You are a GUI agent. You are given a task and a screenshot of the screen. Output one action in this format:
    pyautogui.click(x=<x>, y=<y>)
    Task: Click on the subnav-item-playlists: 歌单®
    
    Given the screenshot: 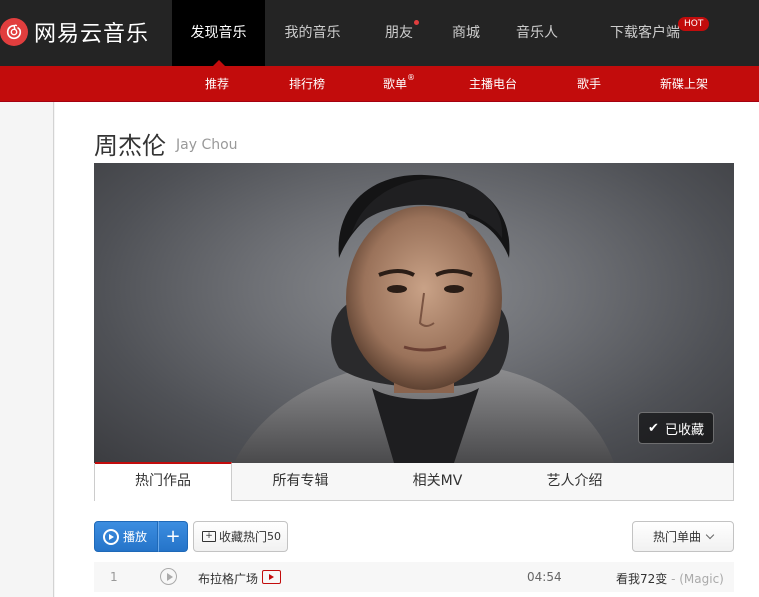 What is the action you would take?
    pyautogui.click(x=399, y=84)
    